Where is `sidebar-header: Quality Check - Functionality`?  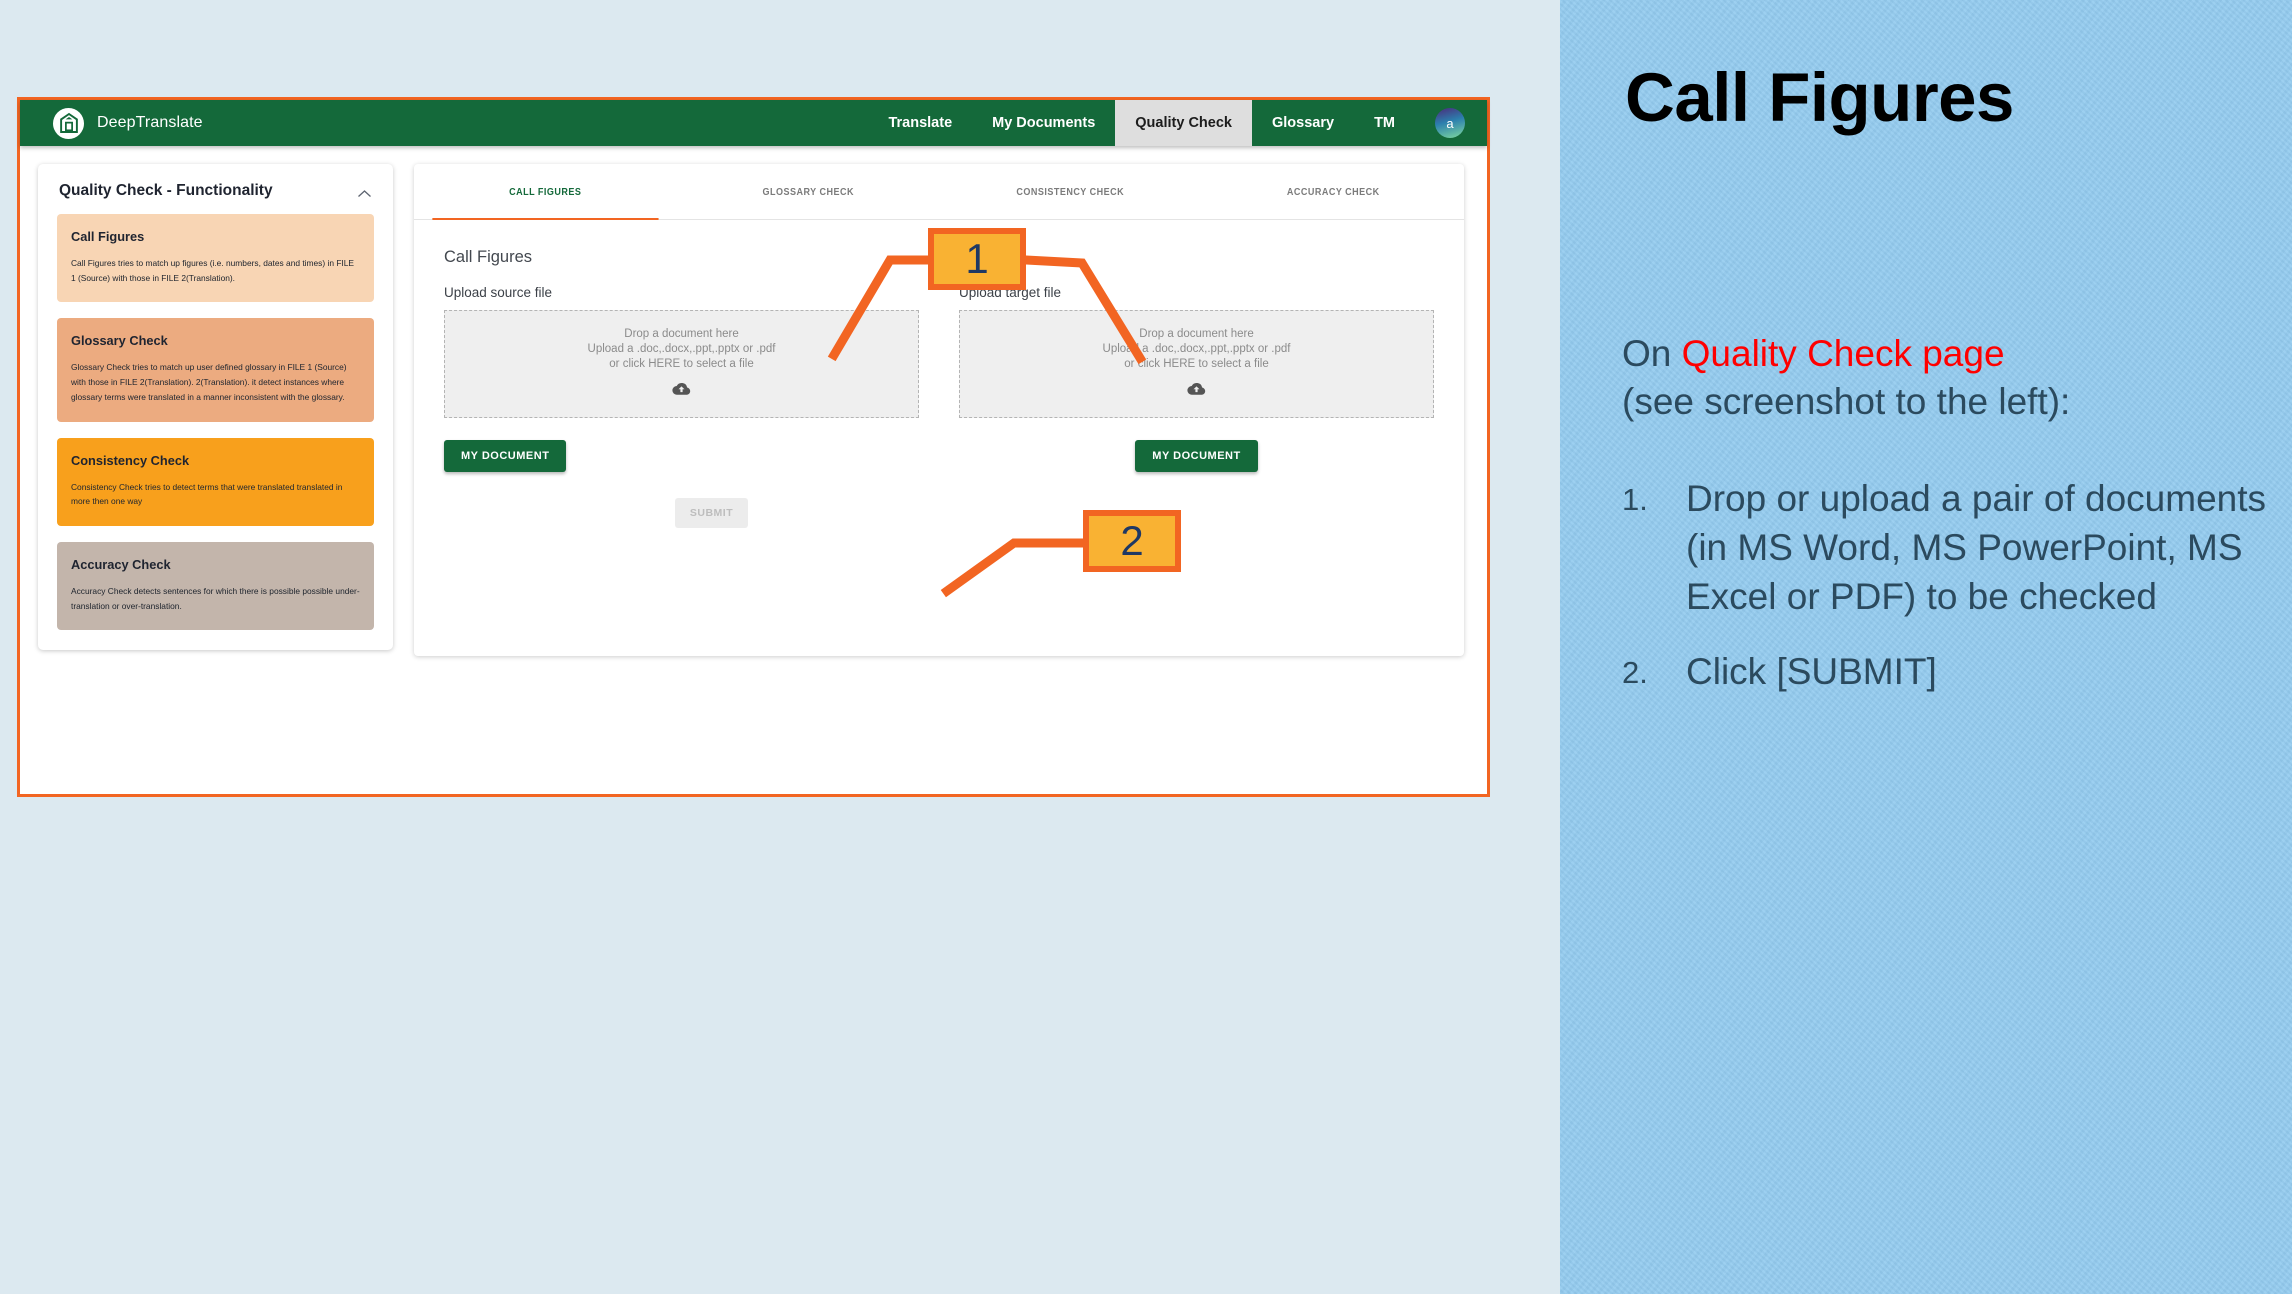 sidebar-header: Quality Check - Functionality is located at coordinates (215, 189).